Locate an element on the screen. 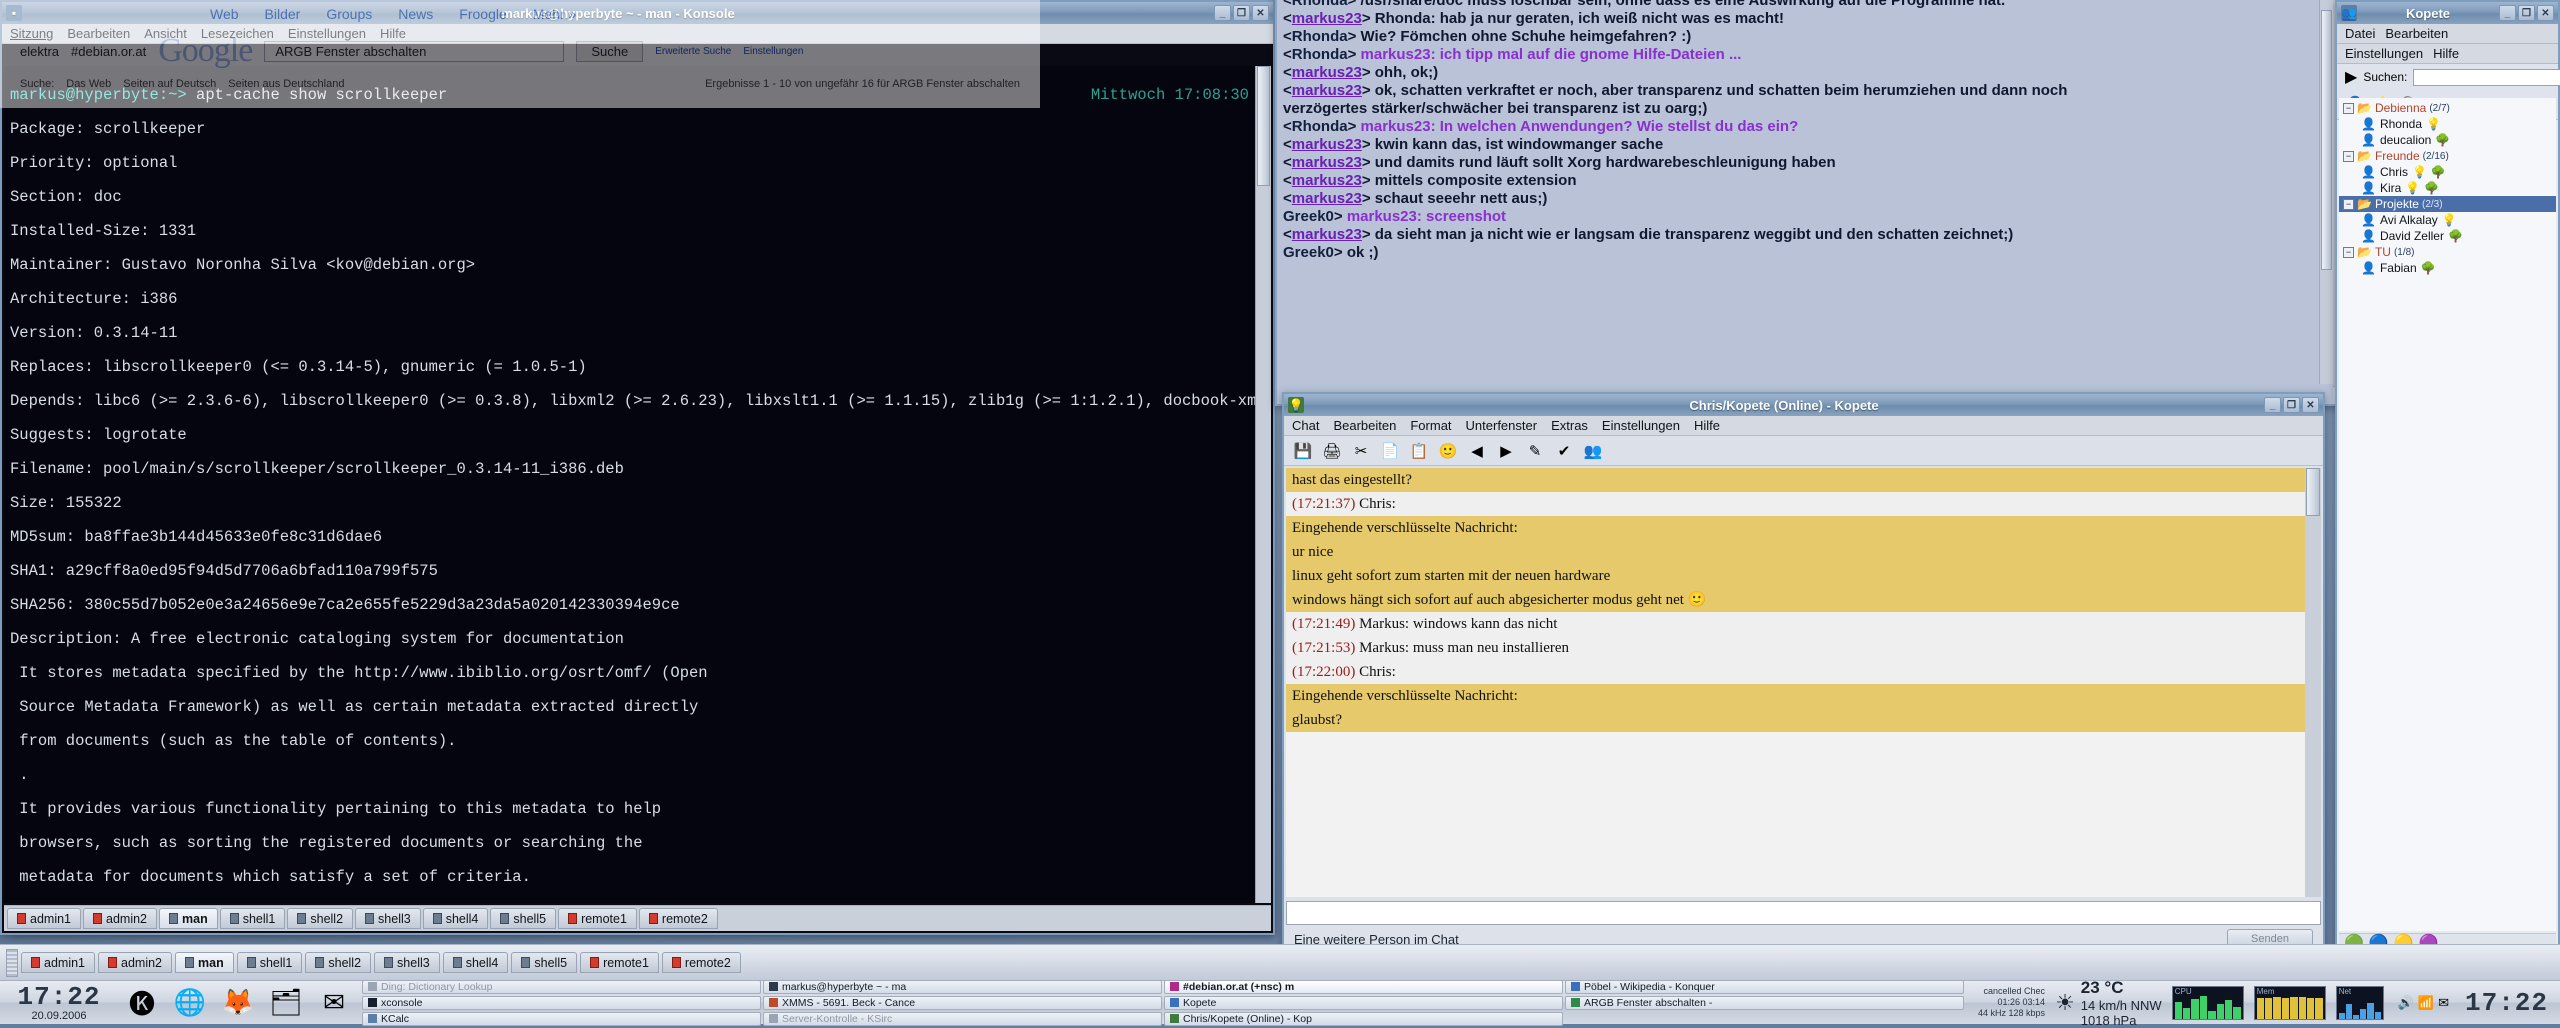 Image resolution: width=2560 pixels, height=1028 pixels. emoticon-icon: 🙂 is located at coordinates (1448, 451).